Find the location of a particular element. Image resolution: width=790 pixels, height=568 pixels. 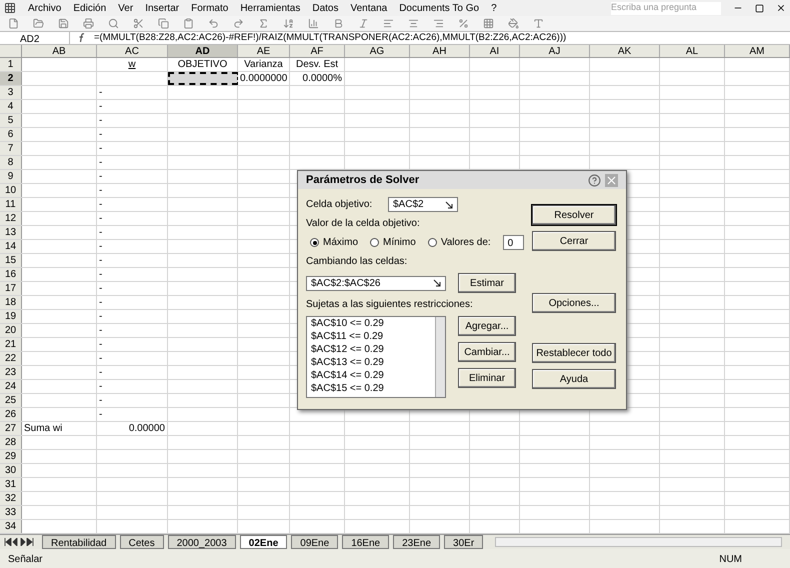

row-header: 8 is located at coordinates (11, 162).